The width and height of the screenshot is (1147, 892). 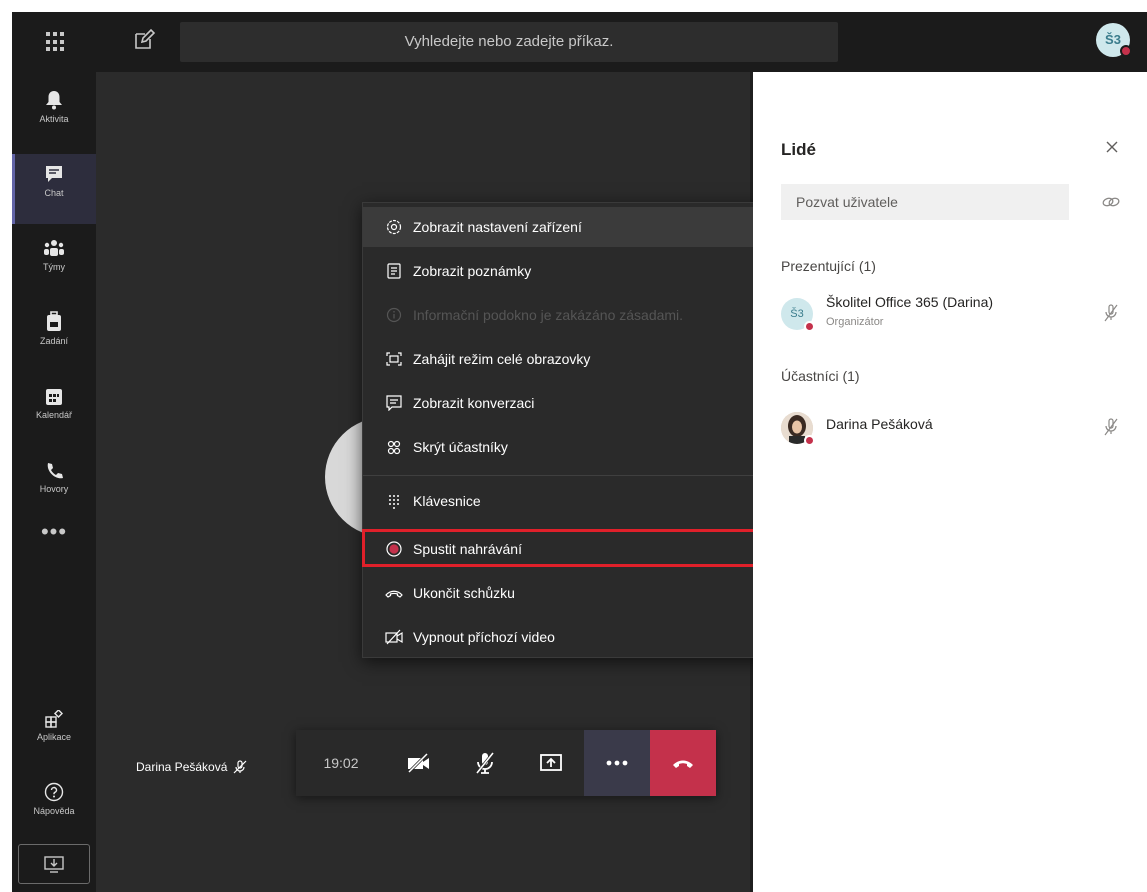 I want to click on menu-item-label: Spustit nahrávání, so click(x=467, y=549).